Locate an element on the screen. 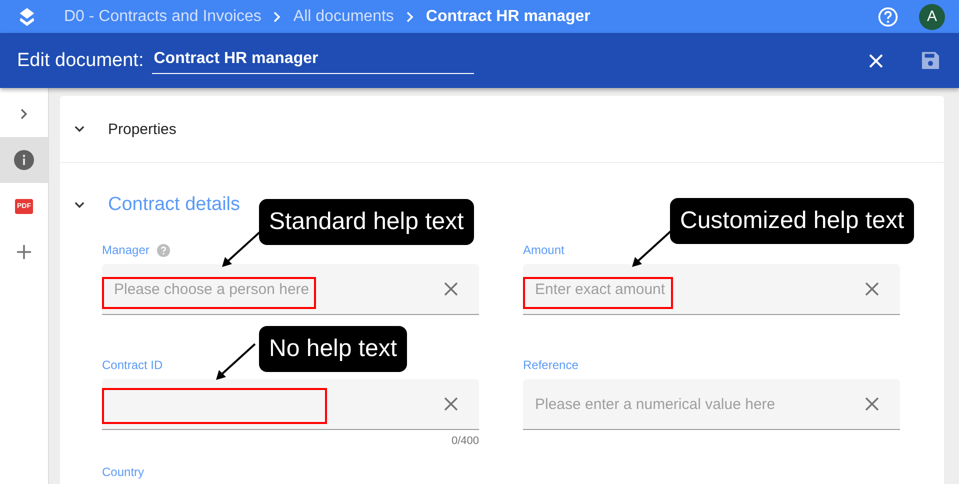 The height and width of the screenshot is (484, 959). breadcrumb-link: All documents is located at coordinates (343, 17).